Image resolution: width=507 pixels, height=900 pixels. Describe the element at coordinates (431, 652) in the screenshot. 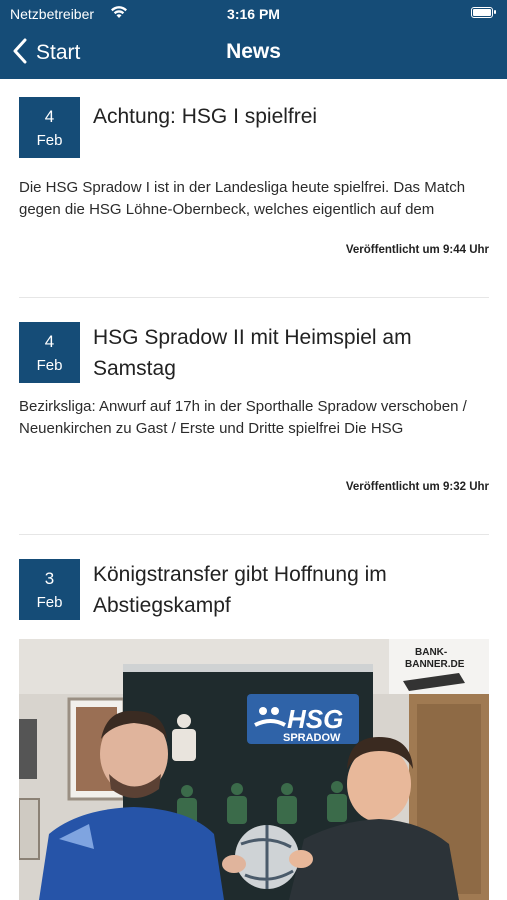

I see `sponsor-text-1: BANK-` at that location.